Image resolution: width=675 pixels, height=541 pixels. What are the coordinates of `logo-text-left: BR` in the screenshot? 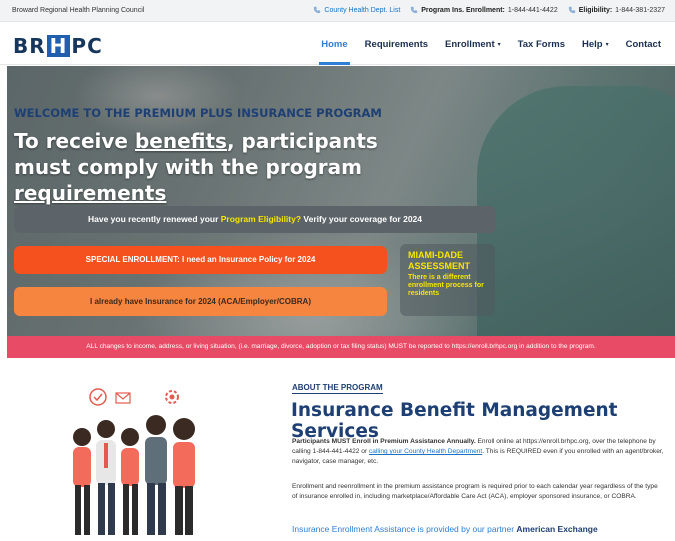 It's located at (29, 46).